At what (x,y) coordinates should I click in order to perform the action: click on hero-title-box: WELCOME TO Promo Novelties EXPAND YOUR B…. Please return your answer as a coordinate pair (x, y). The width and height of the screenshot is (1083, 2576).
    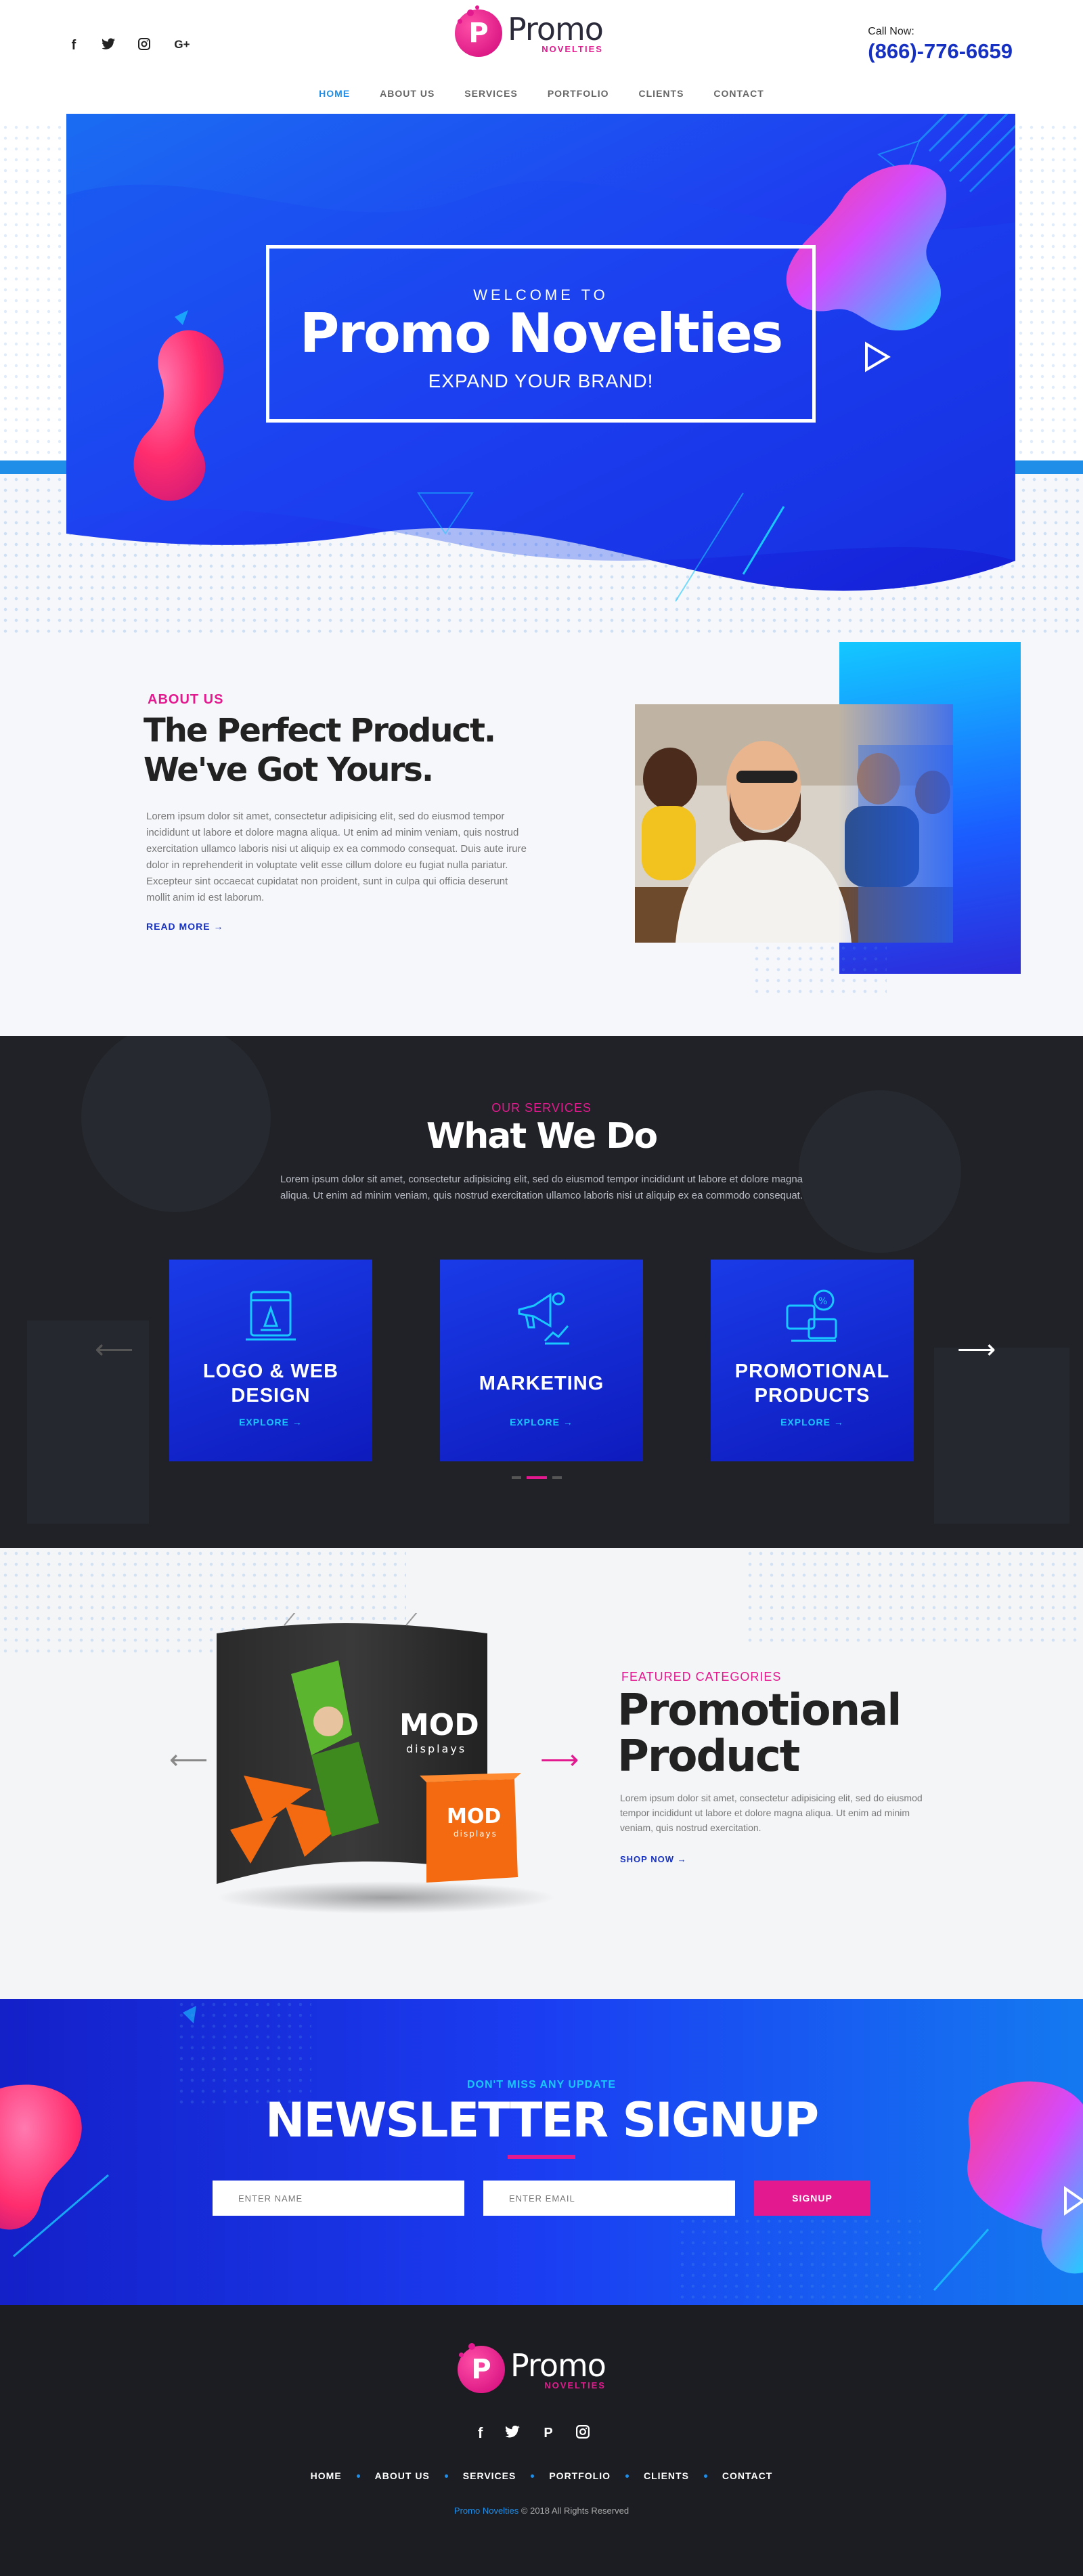
    Looking at the image, I should click on (541, 334).